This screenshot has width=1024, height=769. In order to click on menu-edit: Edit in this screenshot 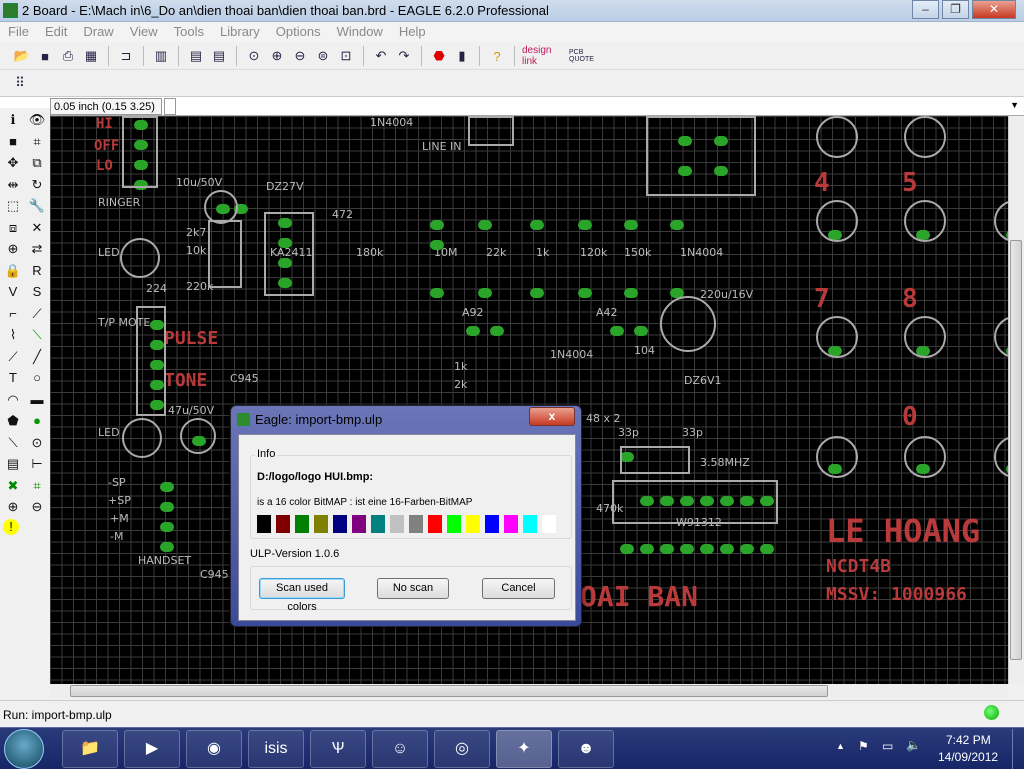, I will do `click(56, 30)`.